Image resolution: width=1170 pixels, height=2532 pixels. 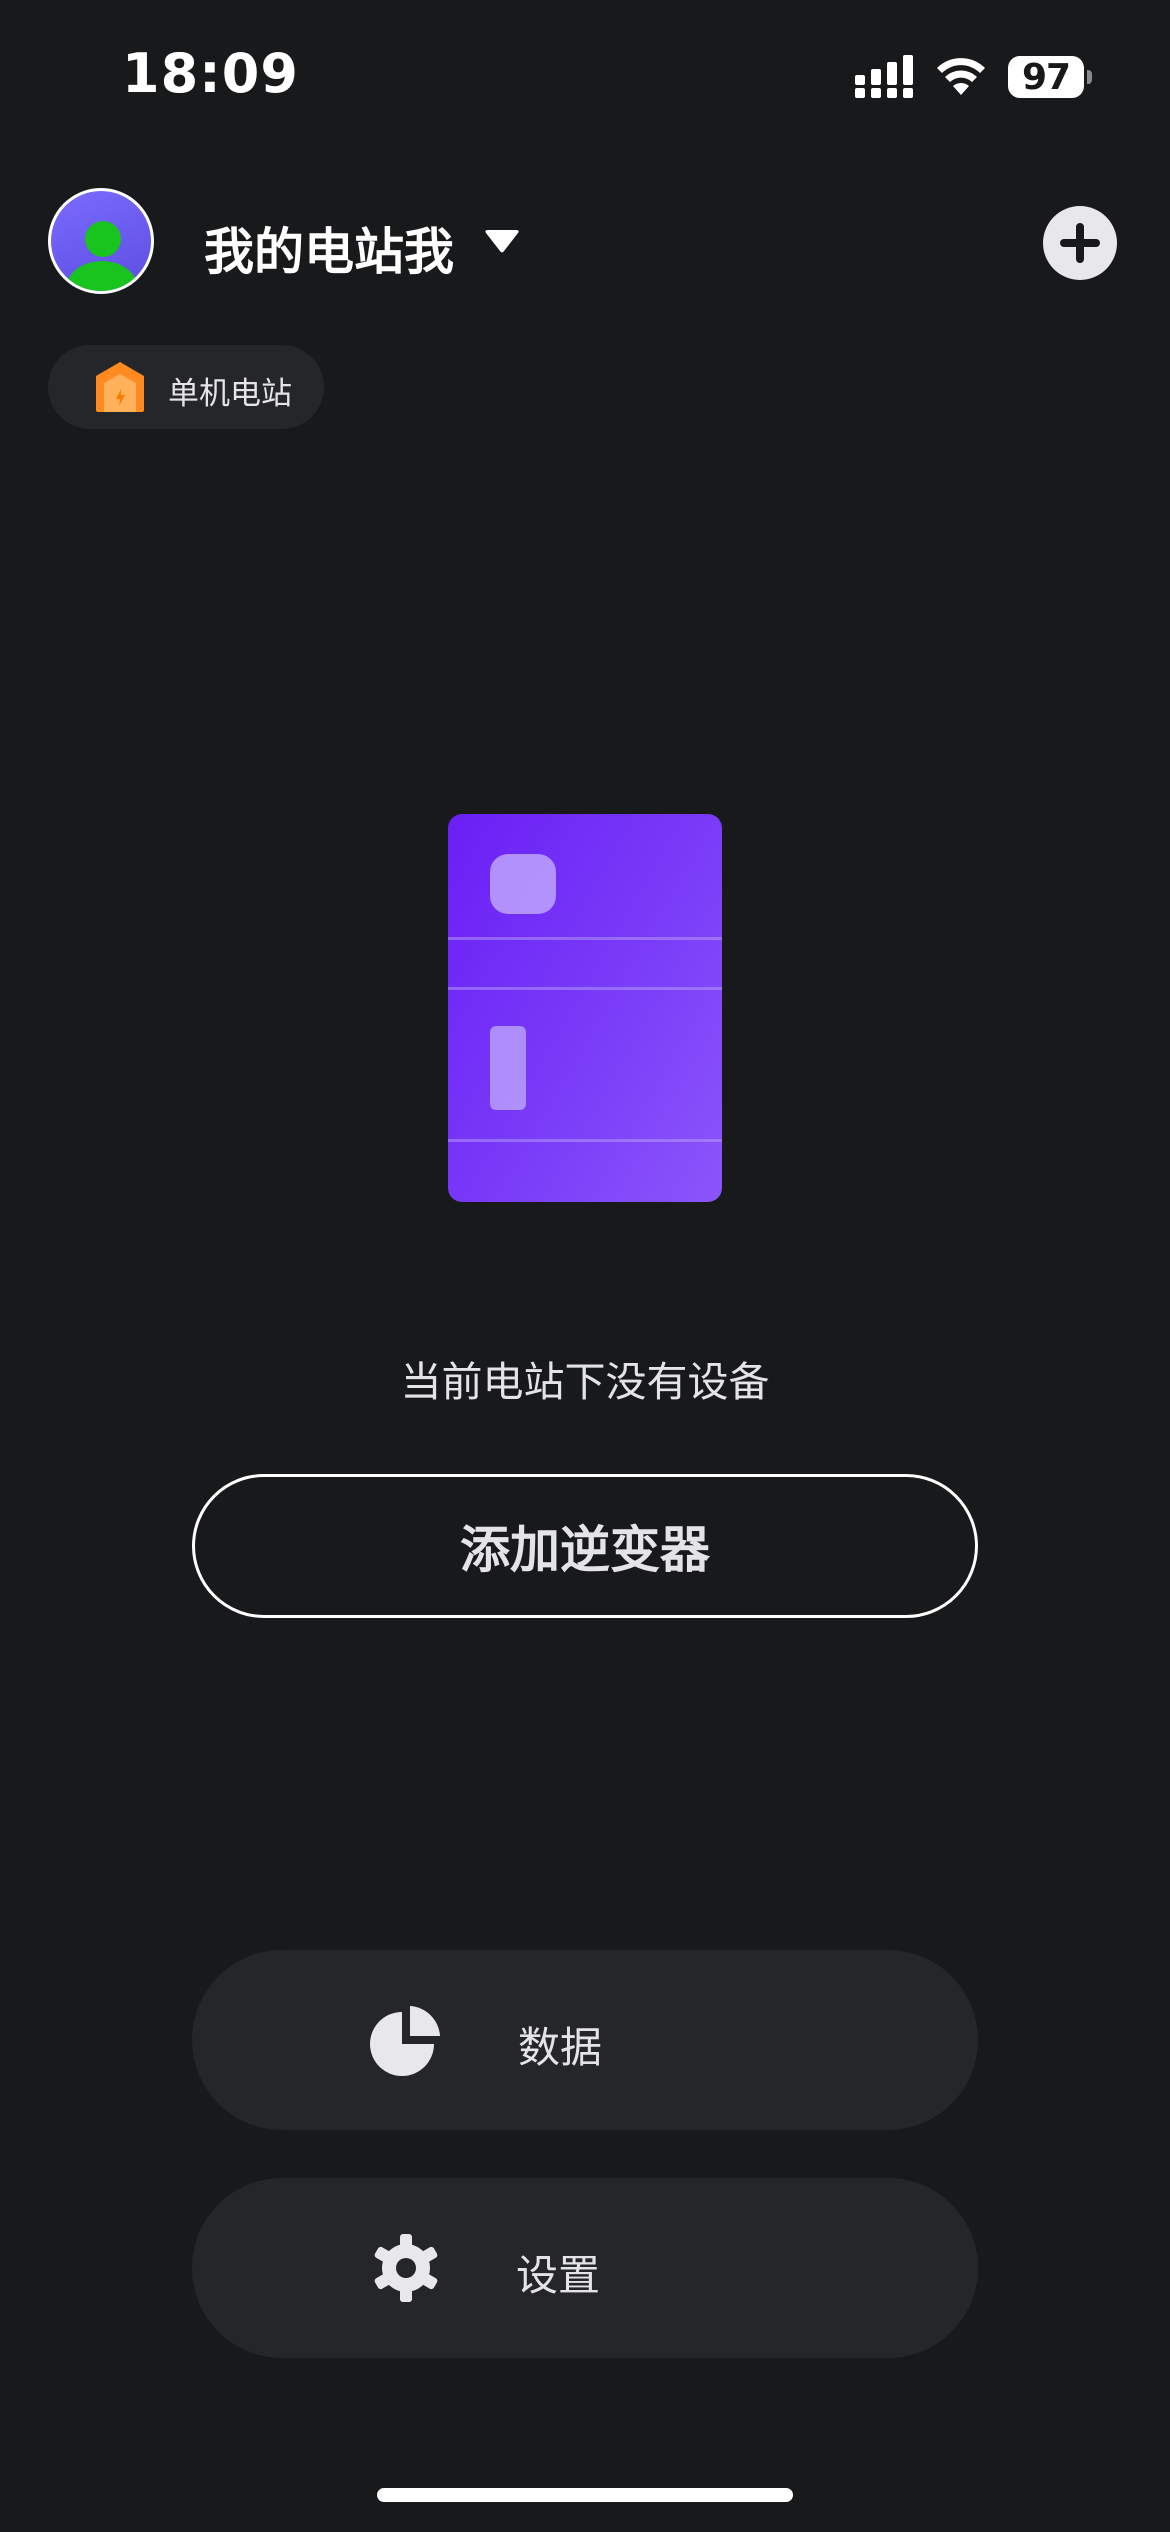 I want to click on add-station-button, so click(x=1080, y=243).